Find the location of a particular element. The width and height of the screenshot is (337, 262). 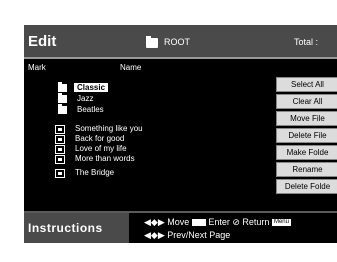

page-arrows-icon: ◀◆▶ is located at coordinates (154, 235).